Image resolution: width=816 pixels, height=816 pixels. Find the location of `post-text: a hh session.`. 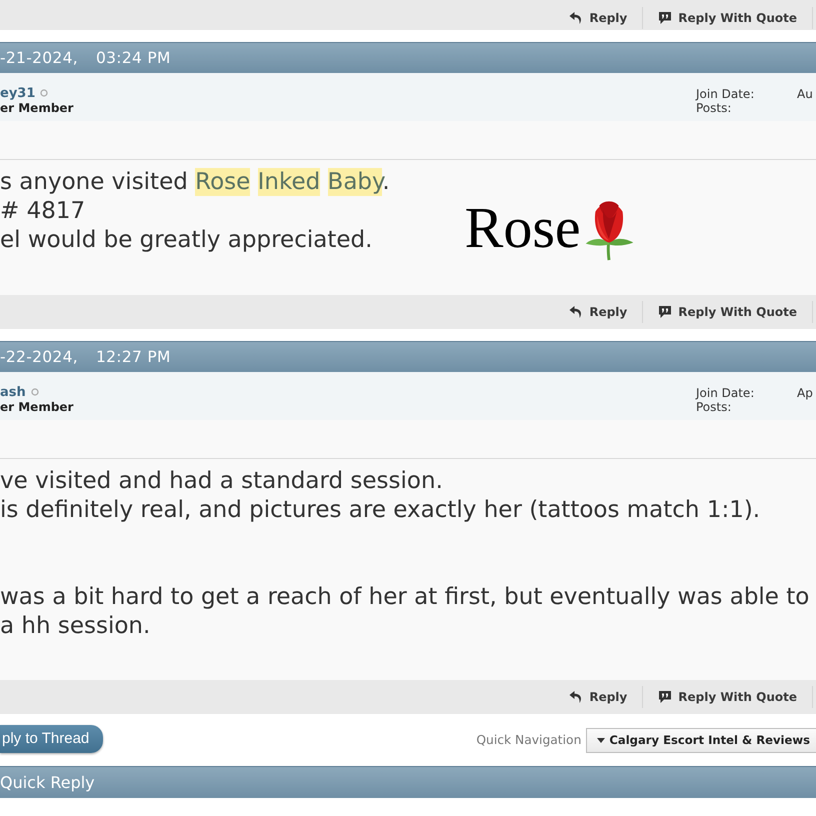

post-text: a hh session. is located at coordinates (76, 626).